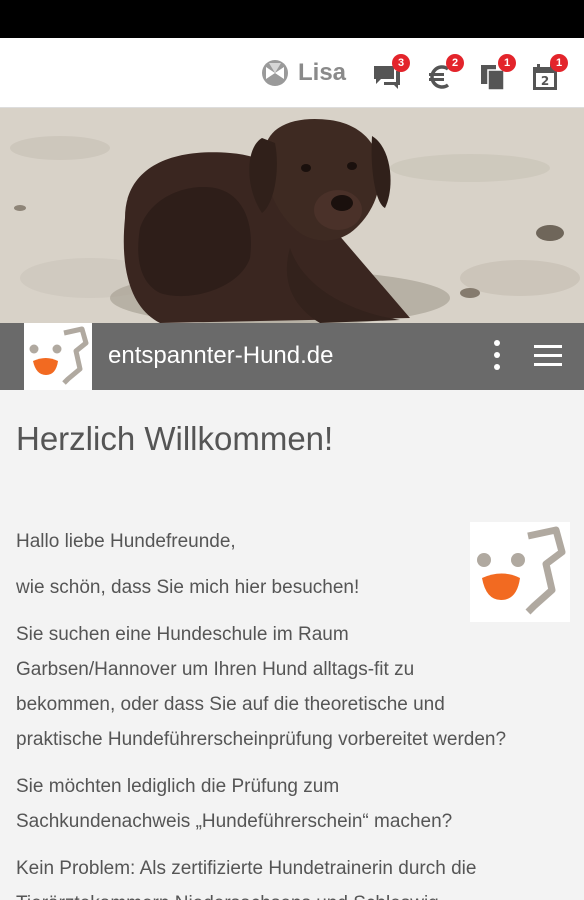 The image size is (584, 900). What do you see at coordinates (497, 73) in the screenshot?
I see `documents-button: 1` at bounding box center [497, 73].